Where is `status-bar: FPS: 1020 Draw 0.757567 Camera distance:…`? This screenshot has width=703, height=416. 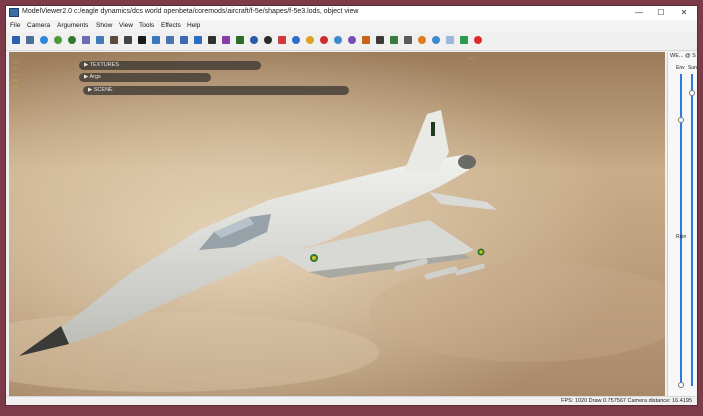 status-bar: FPS: 1020 Draw 0.757567 Camera distance:… is located at coordinates (351, 400).